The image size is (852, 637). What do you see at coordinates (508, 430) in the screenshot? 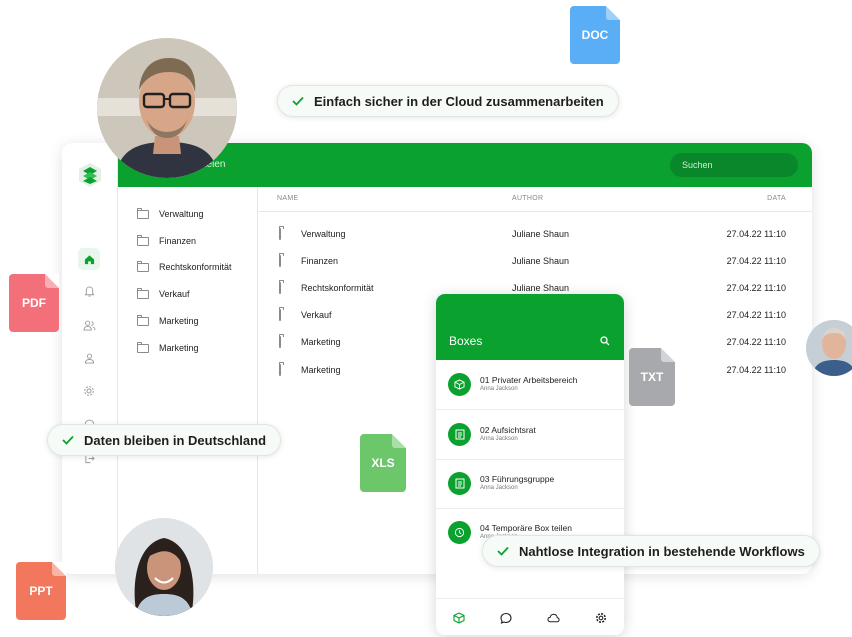
I see `item-title: 02 Aufsichtsrat` at bounding box center [508, 430].